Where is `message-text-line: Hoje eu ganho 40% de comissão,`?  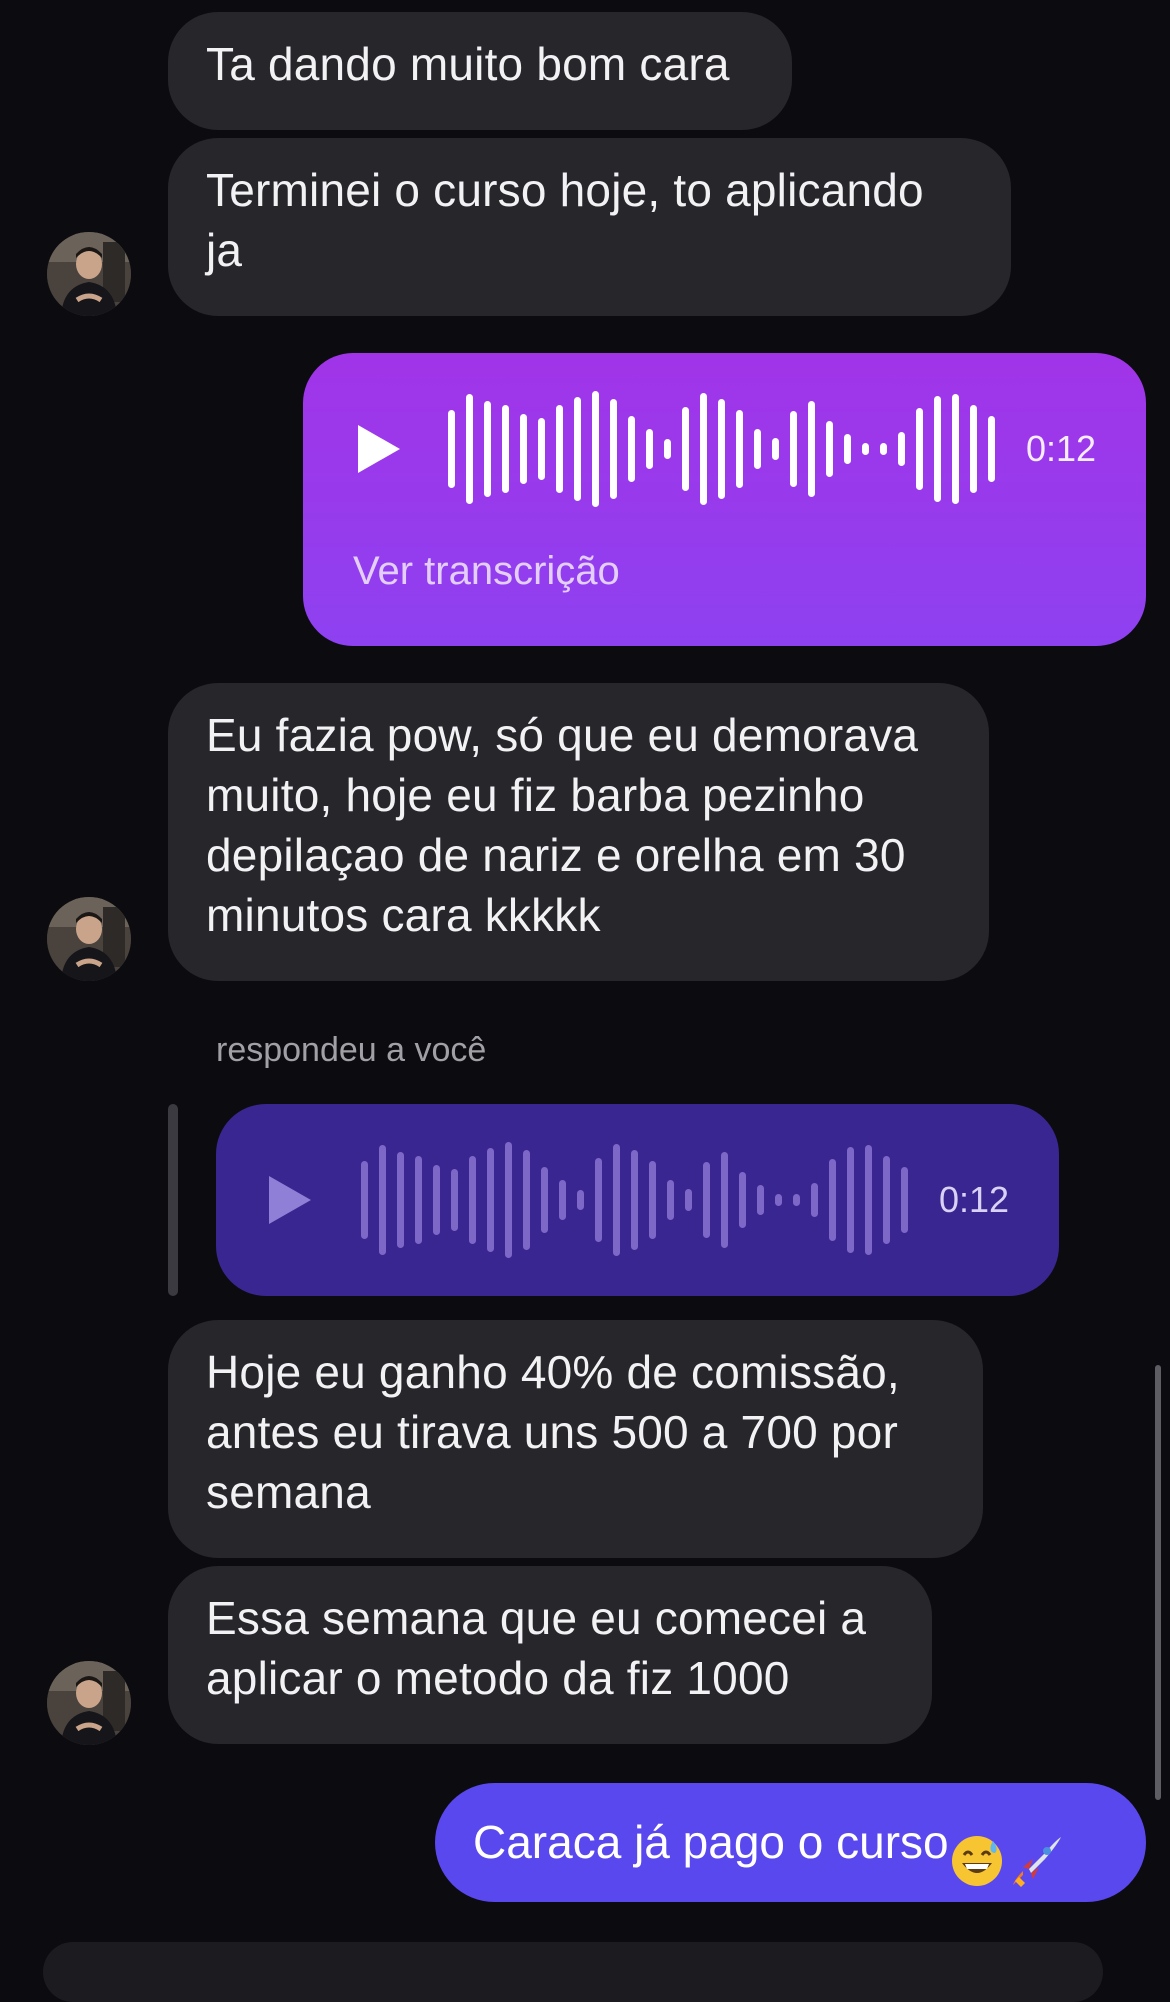 message-text-line: Hoje eu ganho 40% de comissão, is located at coordinates (553, 1372).